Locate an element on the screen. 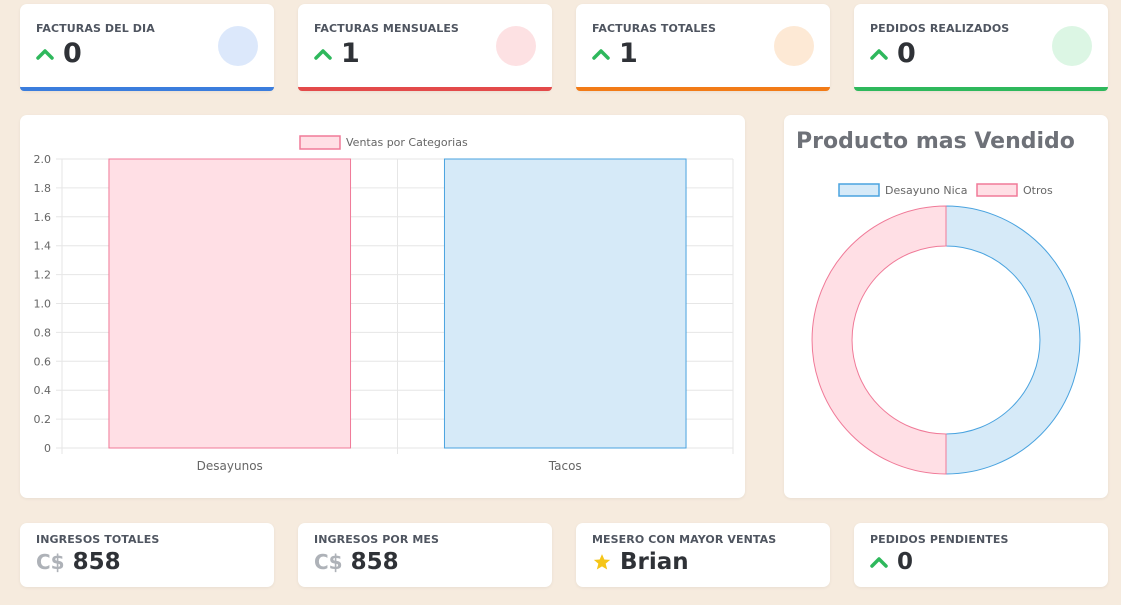  donut-chart: Desayuno Nica Otros is located at coordinates (946, 329).